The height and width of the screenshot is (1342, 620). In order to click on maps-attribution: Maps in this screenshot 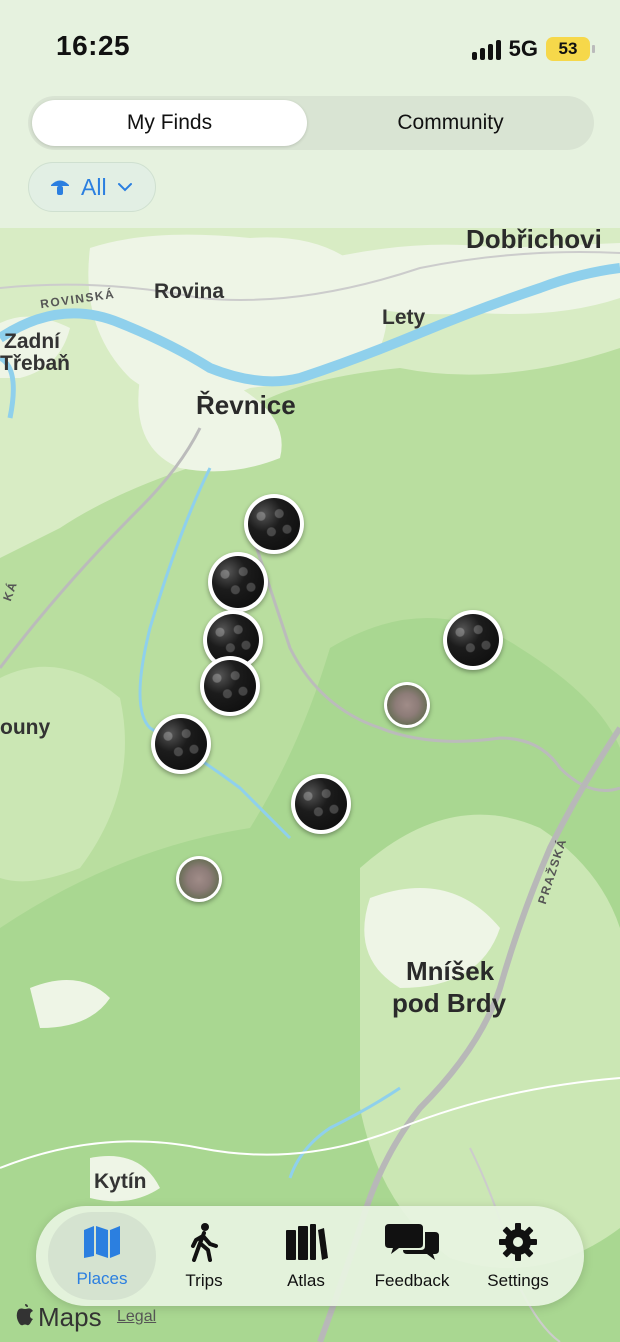, I will do `click(59, 1317)`.